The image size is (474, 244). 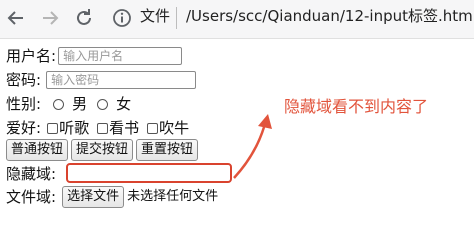 What do you see at coordinates (356, 106) in the screenshot?
I see `annotation-text: 隐藏域看不到内容了` at bounding box center [356, 106].